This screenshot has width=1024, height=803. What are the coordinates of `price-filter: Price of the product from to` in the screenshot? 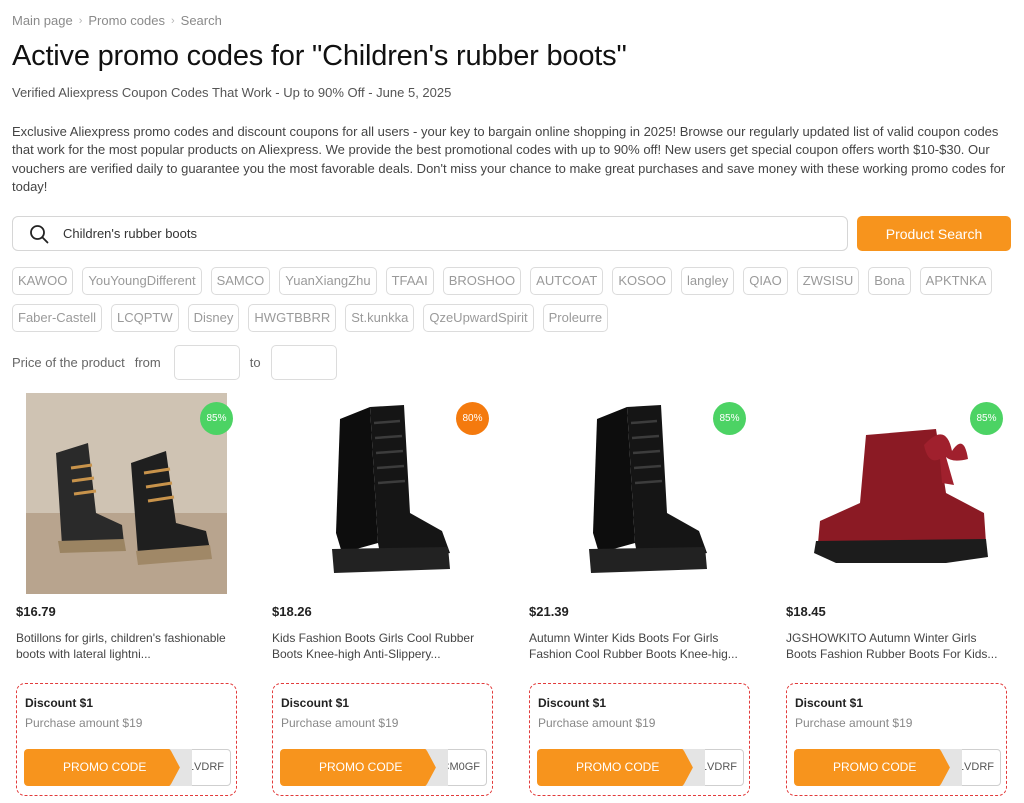 It's located at (174, 362).